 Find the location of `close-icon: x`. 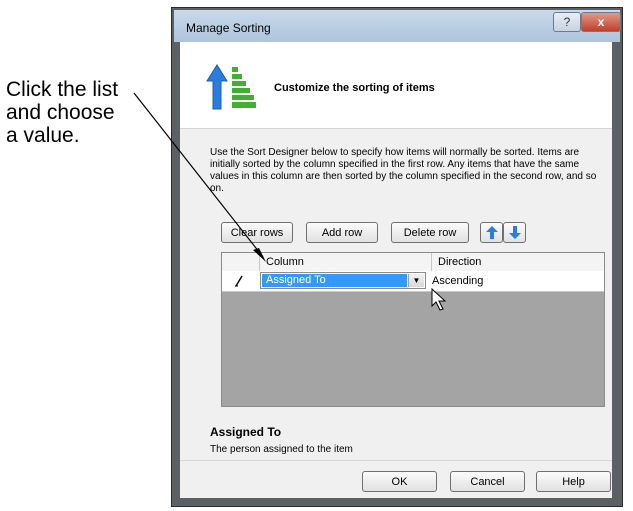

close-icon: x is located at coordinates (601, 22).